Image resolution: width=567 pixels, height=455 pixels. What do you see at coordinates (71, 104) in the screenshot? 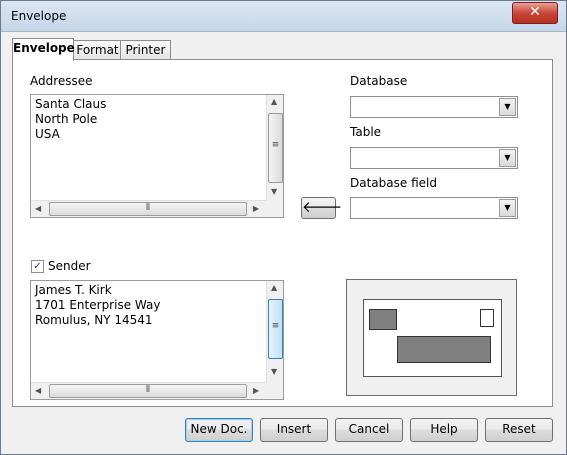
I see `addressee-line: Santa Claus` at bounding box center [71, 104].